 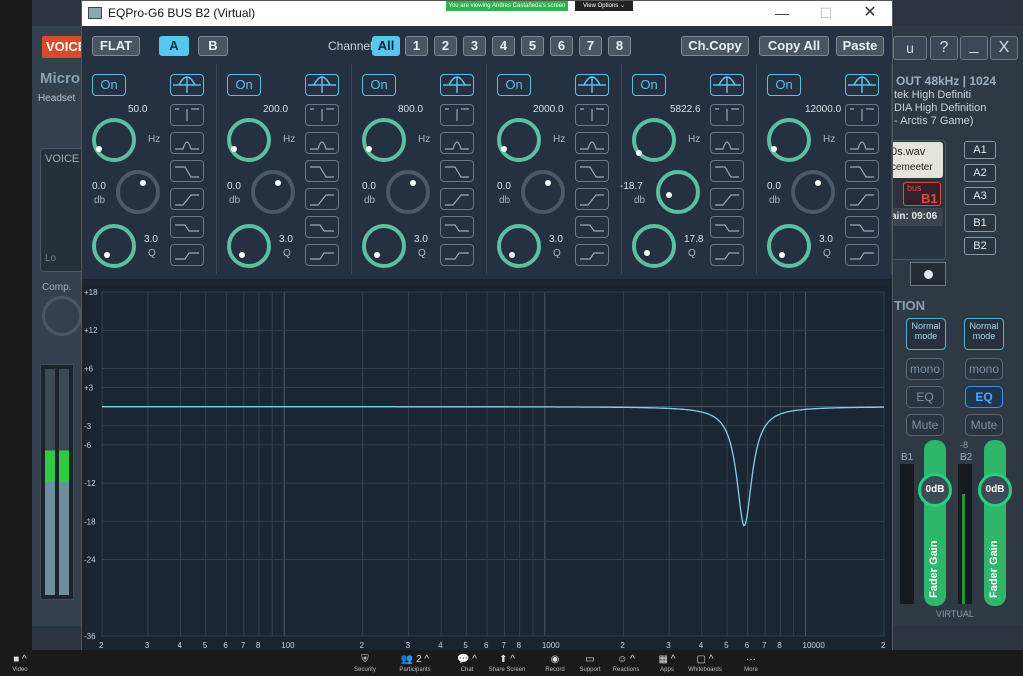 I want to click on eq-button-b2: EQ, so click(x=984, y=397).